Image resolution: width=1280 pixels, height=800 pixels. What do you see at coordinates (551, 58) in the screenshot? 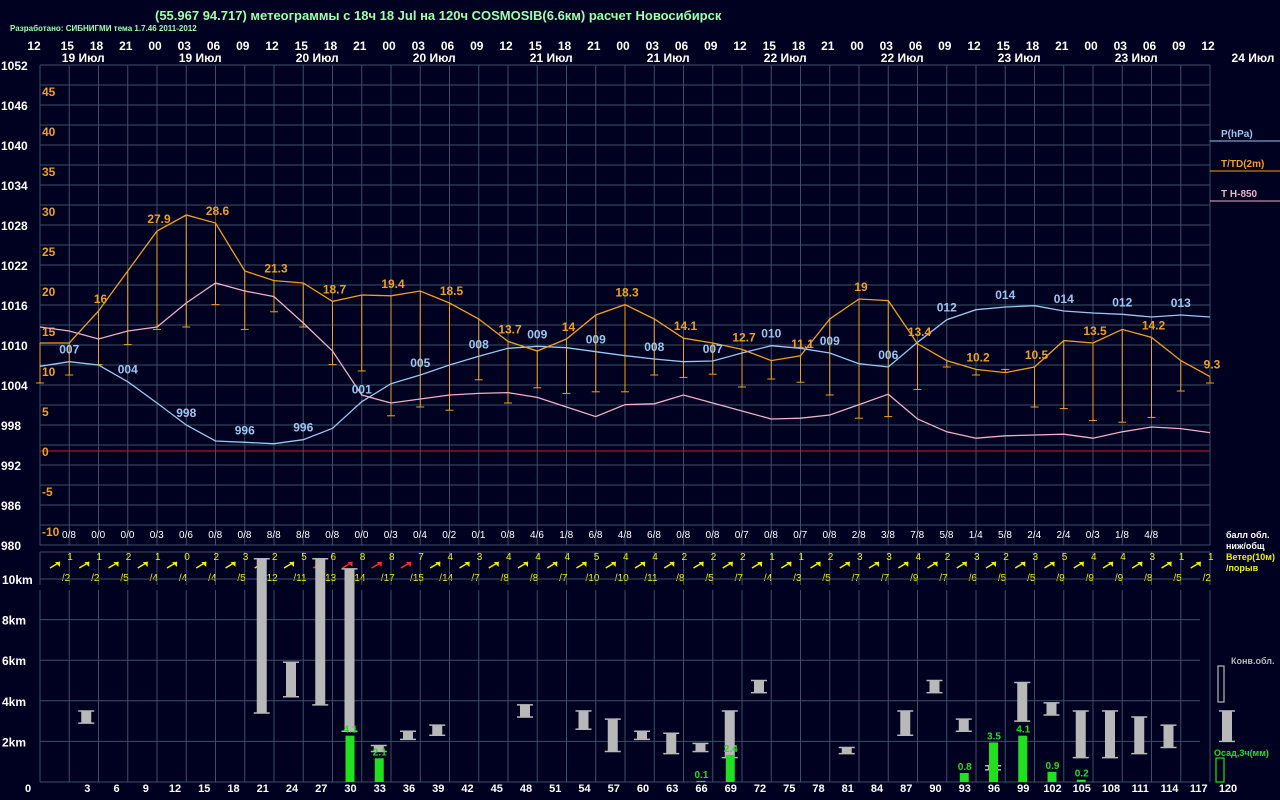
I see `date-label: 21 Июл` at bounding box center [551, 58].